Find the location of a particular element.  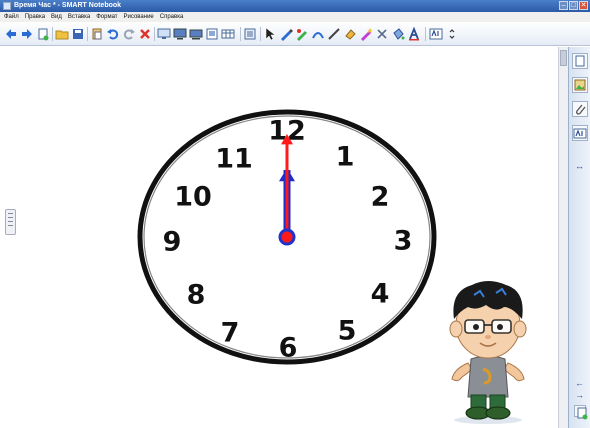

previous-page-icon: ← is located at coordinates (579, 383).